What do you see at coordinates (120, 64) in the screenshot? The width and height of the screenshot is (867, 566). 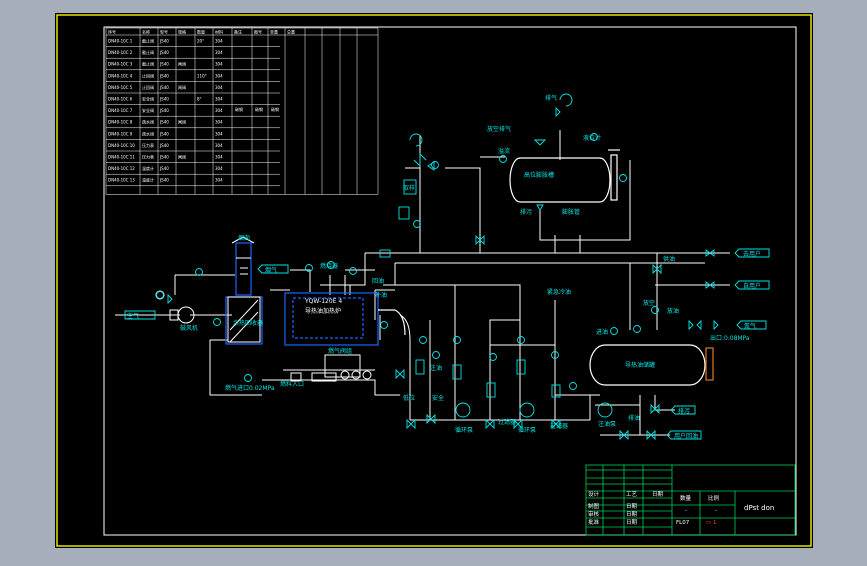 I see `schedule-cell: DN40-10C 3` at bounding box center [120, 64].